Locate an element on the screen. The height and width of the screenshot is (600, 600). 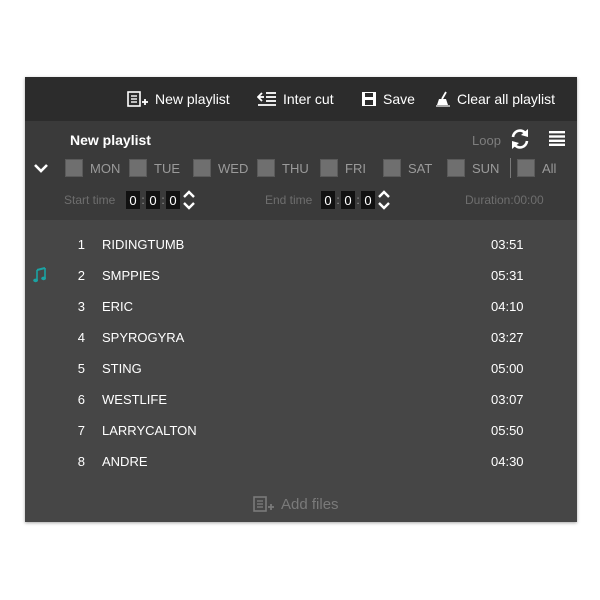
track-duration: 05:00 is located at coordinates (507, 368).